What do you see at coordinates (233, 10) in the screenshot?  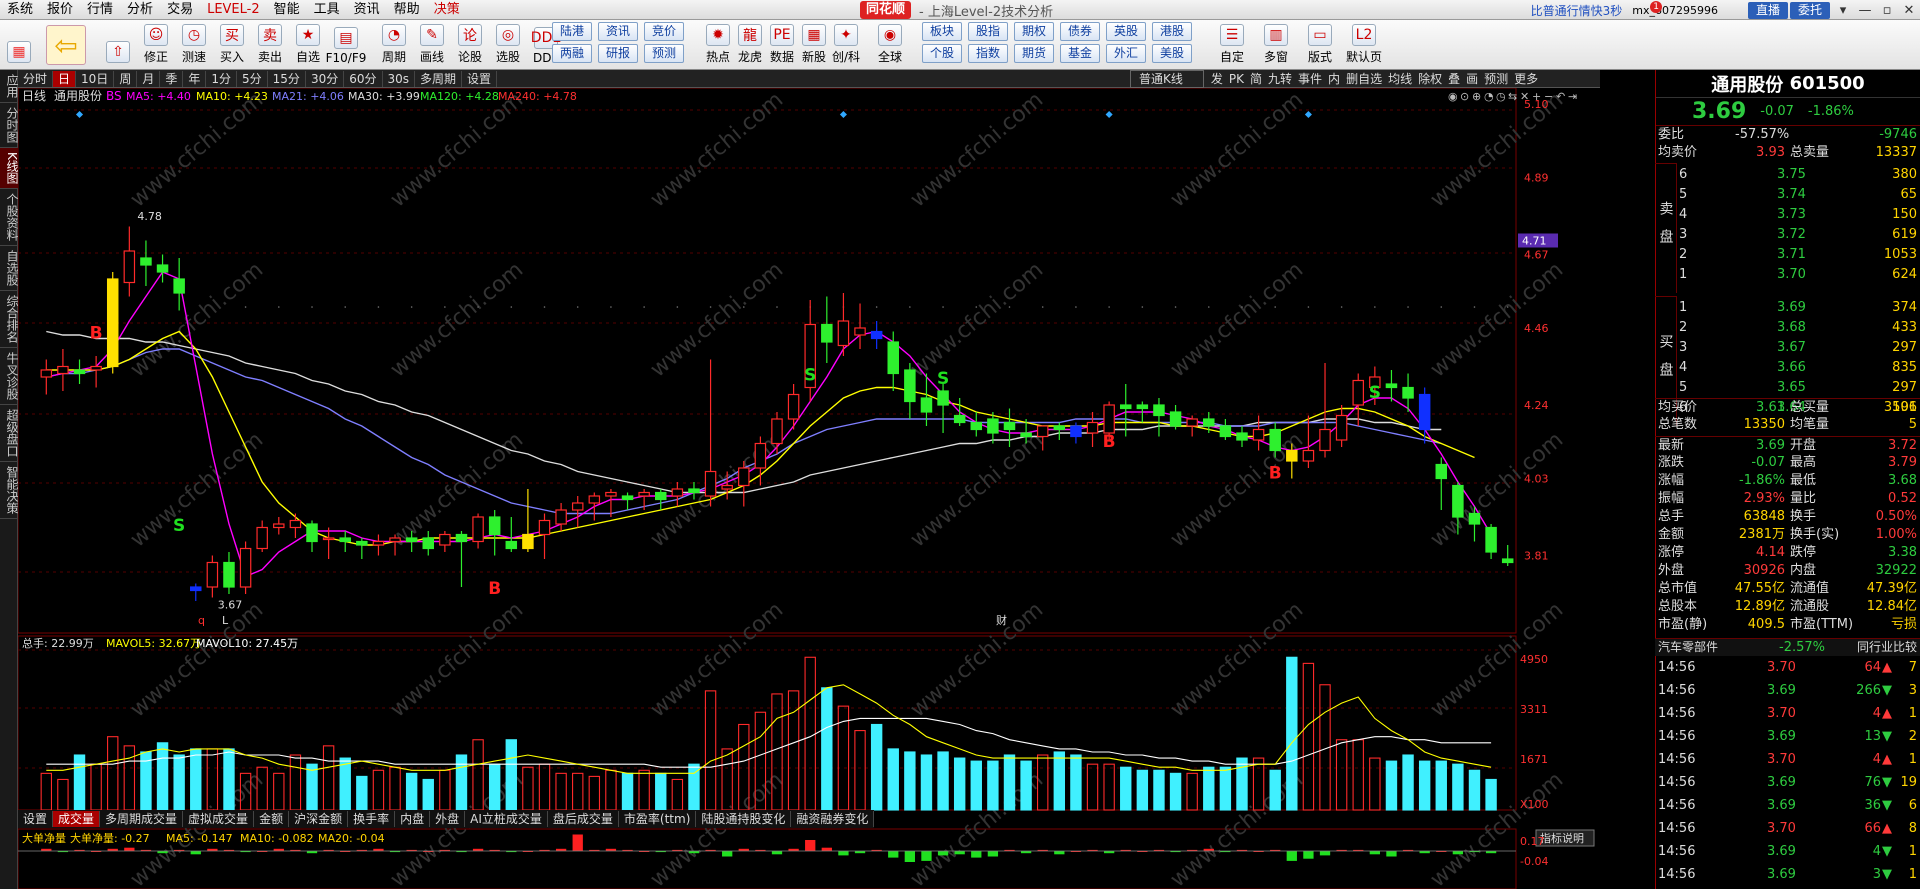 I see `menu-level2: LEVEL-2` at bounding box center [233, 10].